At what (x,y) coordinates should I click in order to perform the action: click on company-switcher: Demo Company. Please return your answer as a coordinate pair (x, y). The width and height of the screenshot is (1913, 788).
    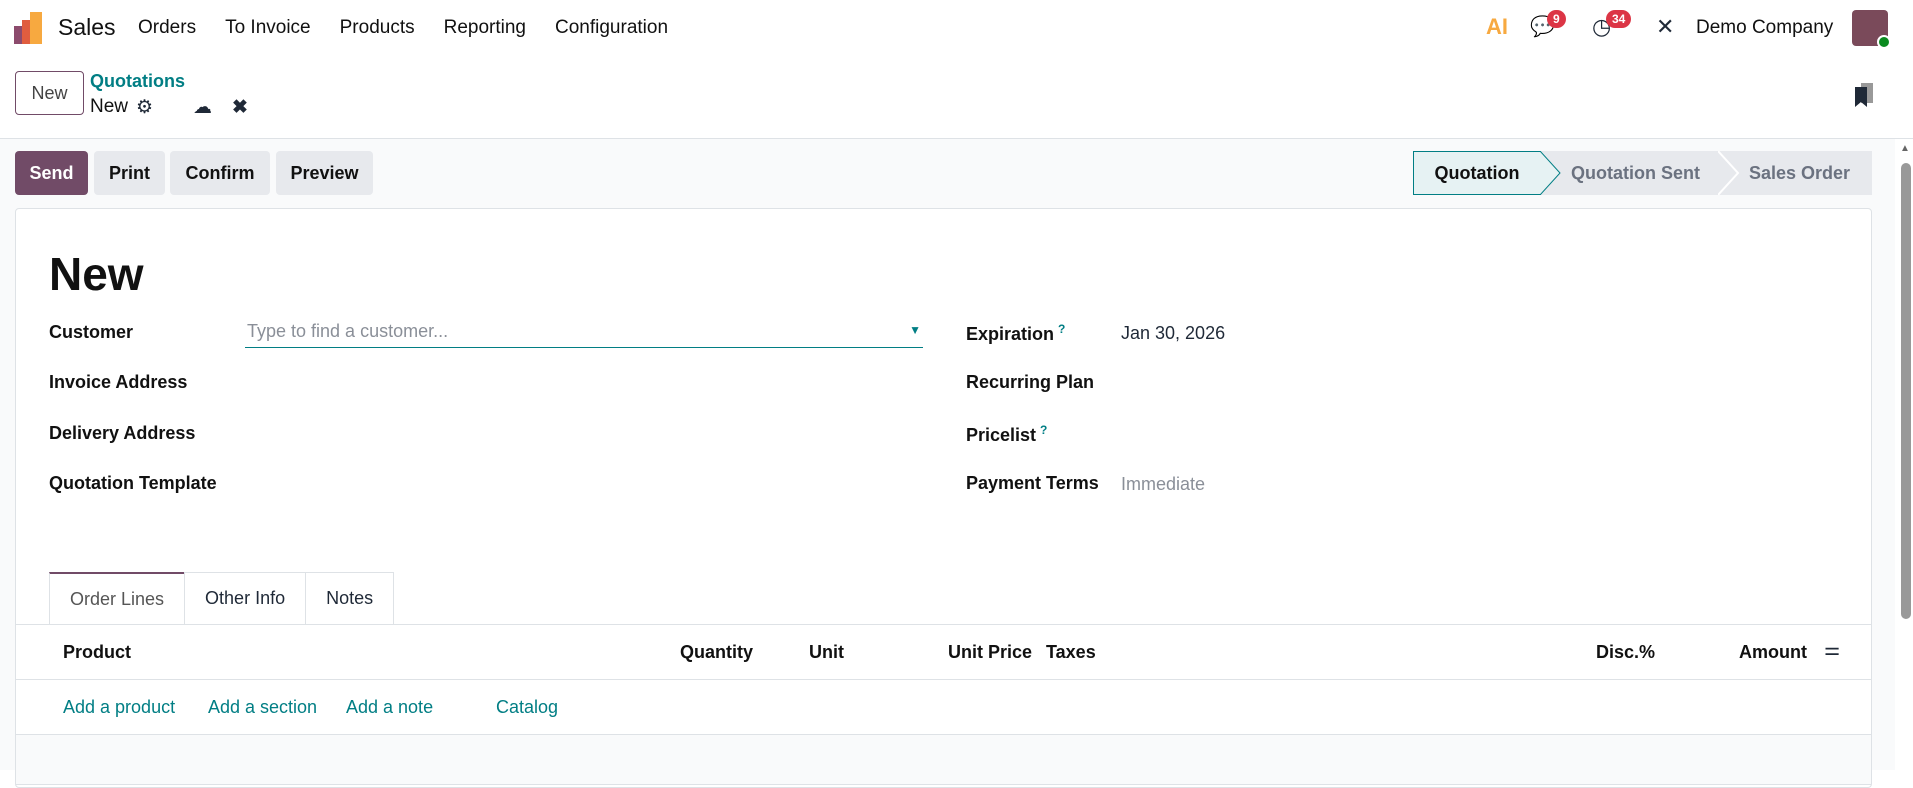
    Looking at the image, I should click on (1764, 28).